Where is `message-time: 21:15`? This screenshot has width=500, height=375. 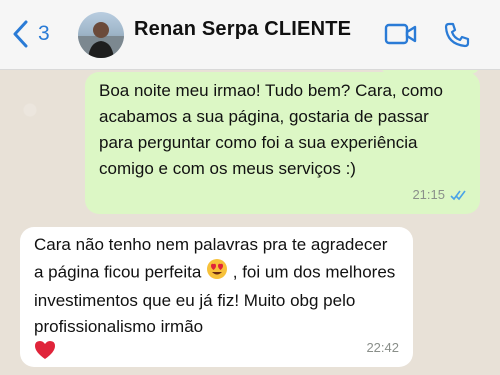
message-time: 21:15 is located at coordinates (428, 194).